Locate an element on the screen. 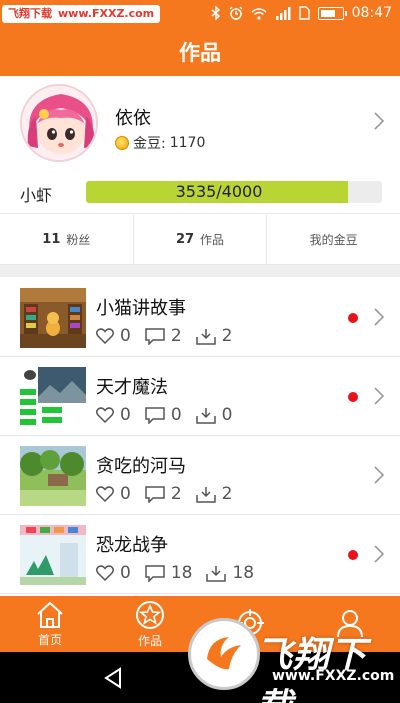 The width and height of the screenshot is (400, 703). home-icon is located at coordinates (50, 614).